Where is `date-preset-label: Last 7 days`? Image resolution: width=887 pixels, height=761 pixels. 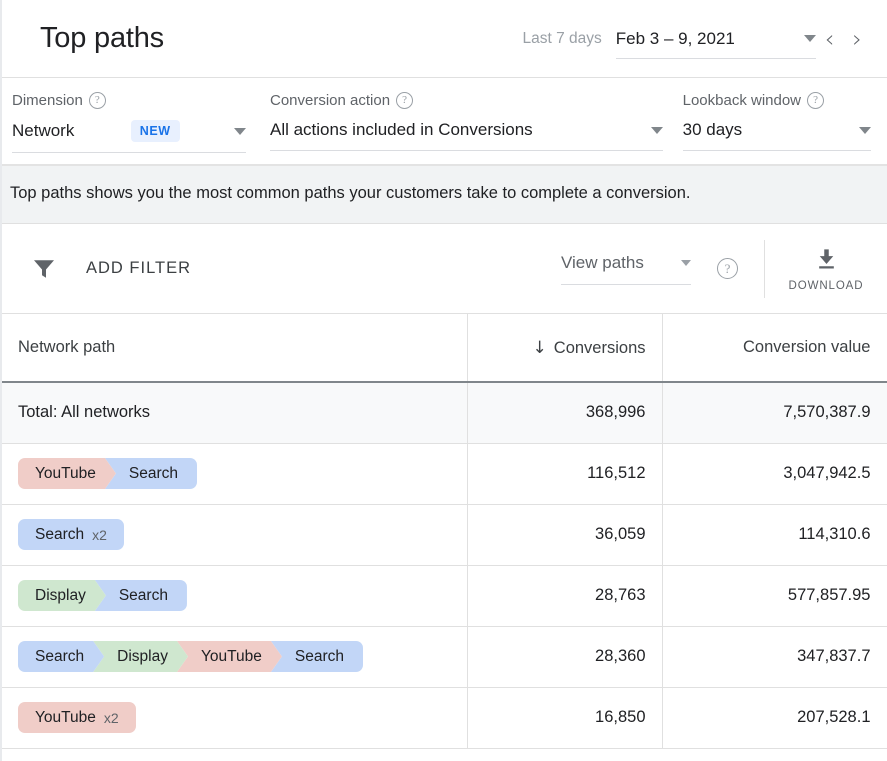
date-preset-label: Last 7 days is located at coordinates (562, 38).